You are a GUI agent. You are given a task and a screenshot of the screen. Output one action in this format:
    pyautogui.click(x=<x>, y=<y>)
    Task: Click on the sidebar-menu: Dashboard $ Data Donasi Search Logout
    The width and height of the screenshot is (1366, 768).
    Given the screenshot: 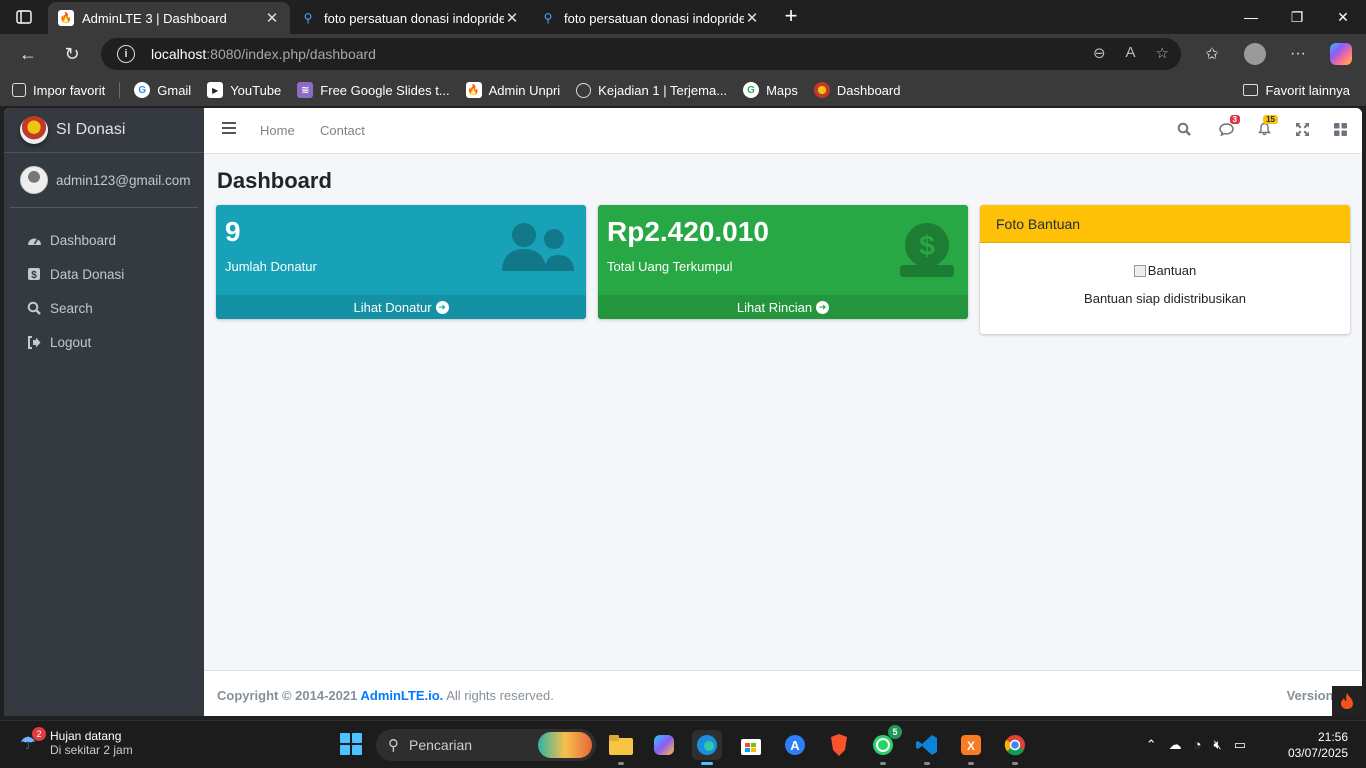 What is the action you would take?
    pyautogui.click(x=104, y=291)
    